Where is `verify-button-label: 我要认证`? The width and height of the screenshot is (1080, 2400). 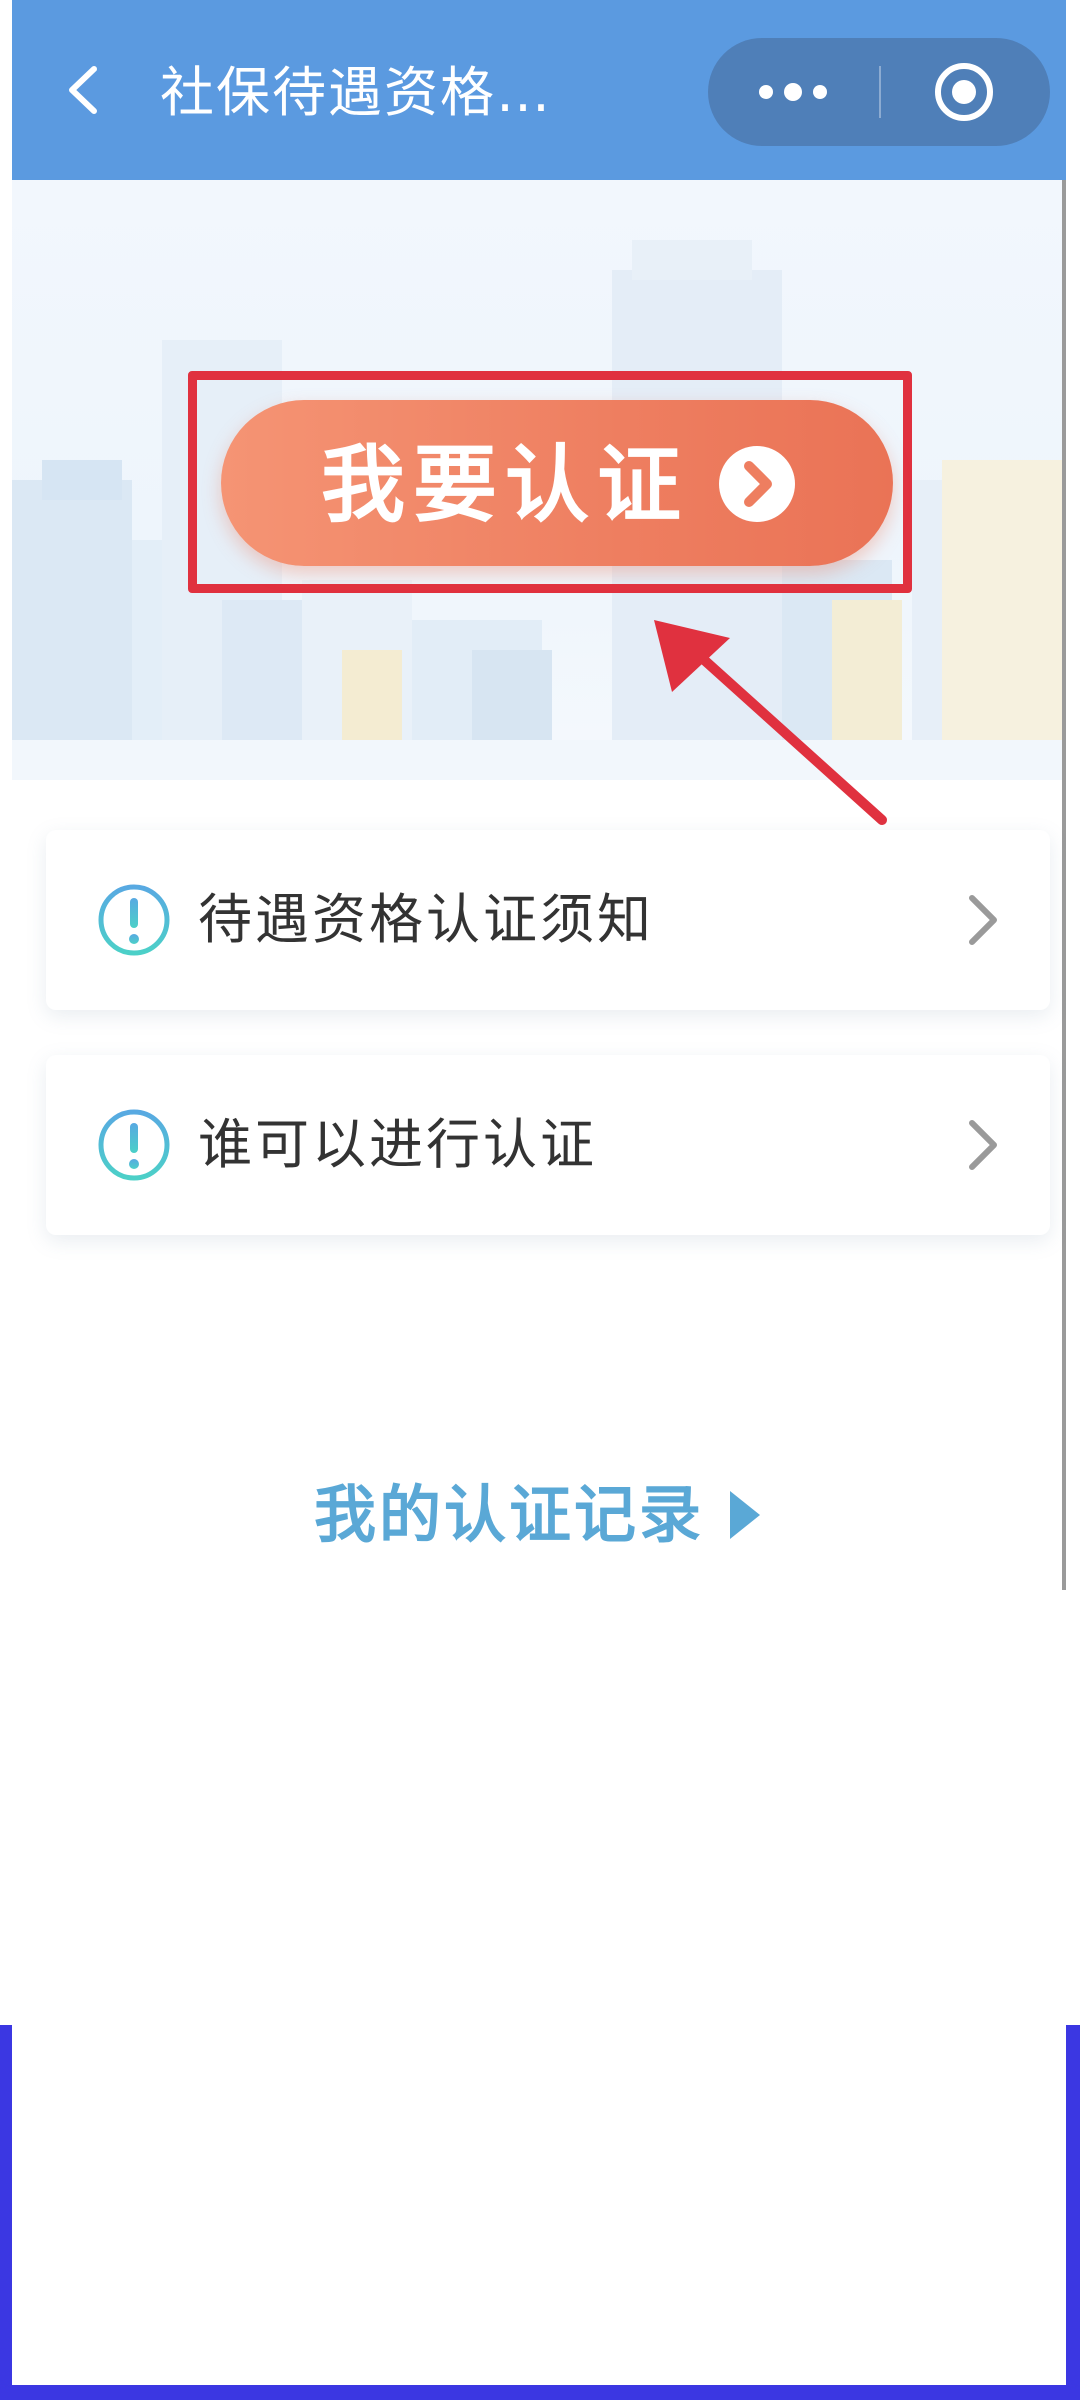
verify-button-label: 我要认证 is located at coordinates (505, 485).